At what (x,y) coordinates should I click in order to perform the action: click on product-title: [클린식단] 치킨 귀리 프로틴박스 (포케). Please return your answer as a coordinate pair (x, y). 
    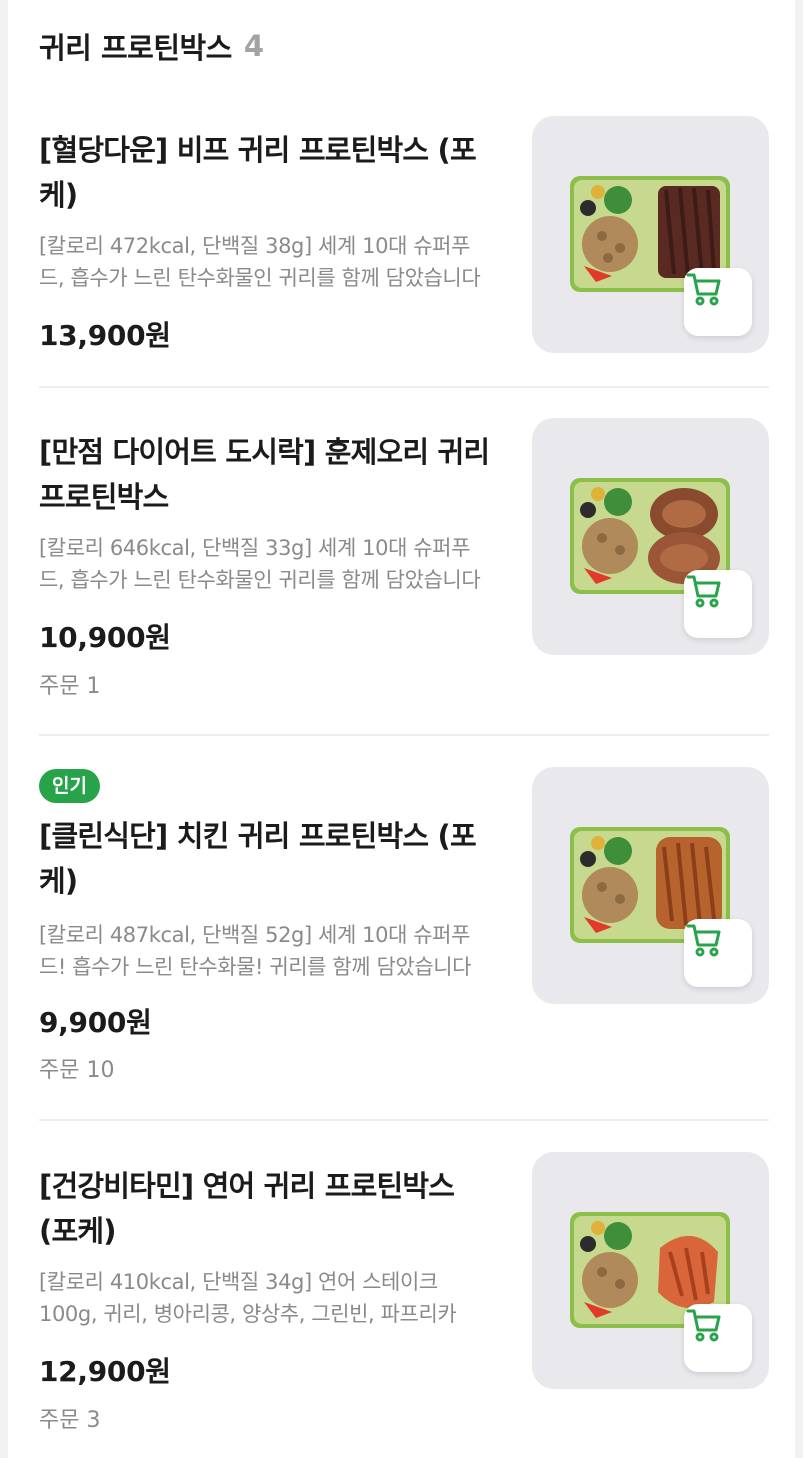
    Looking at the image, I should click on (258, 858).